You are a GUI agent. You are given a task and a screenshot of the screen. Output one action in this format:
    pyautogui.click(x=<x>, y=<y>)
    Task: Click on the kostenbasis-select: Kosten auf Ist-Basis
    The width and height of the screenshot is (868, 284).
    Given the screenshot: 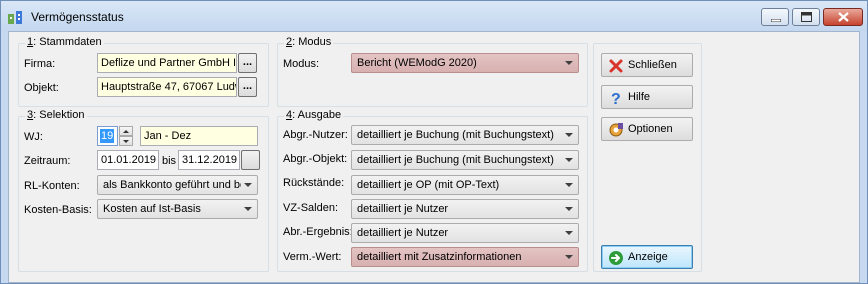 What is the action you would take?
    pyautogui.click(x=177, y=209)
    